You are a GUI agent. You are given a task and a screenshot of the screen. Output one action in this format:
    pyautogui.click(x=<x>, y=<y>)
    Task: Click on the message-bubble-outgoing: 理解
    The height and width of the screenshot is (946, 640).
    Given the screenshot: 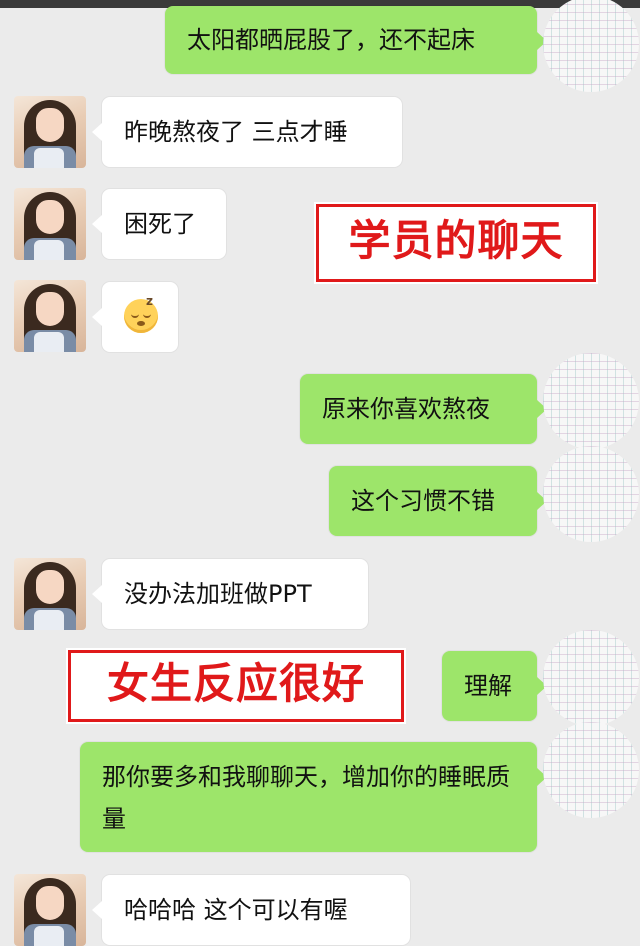 What is the action you would take?
    pyautogui.click(x=494, y=686)
    